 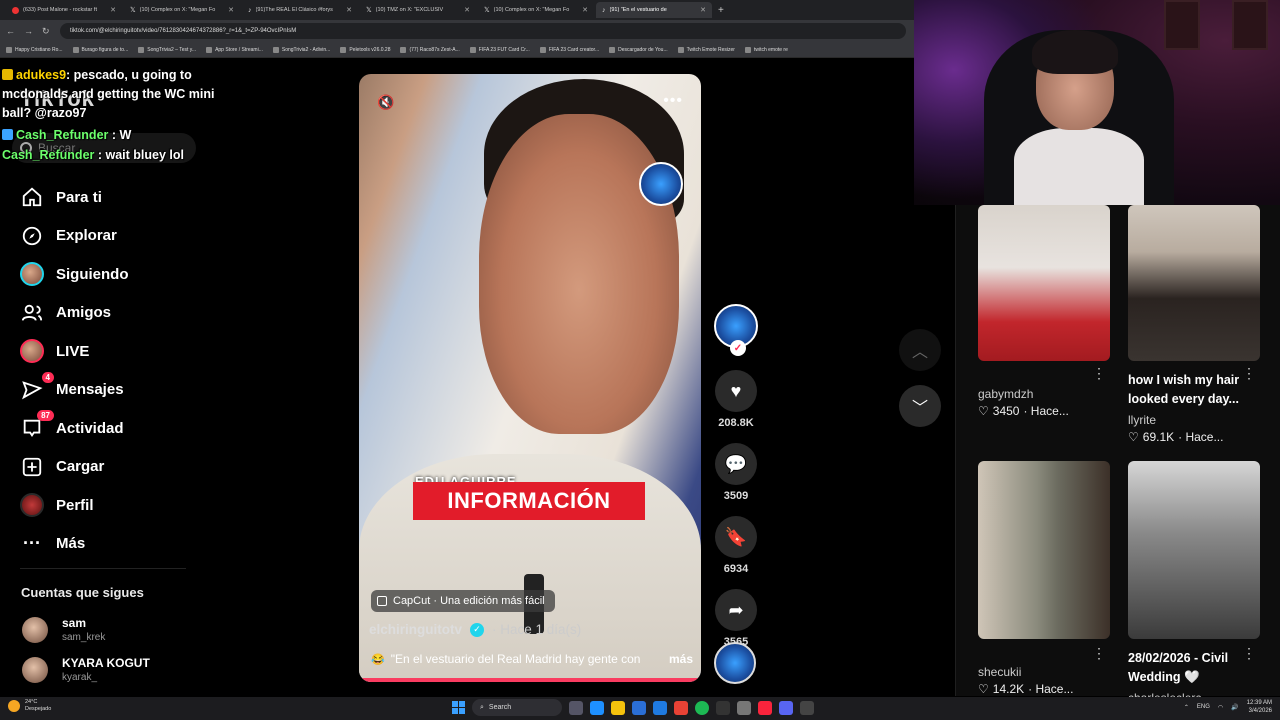 What do you see at coordinates (120, 390) in the screenshot?
I see `sidebar-item-mensajes: 4 Mensajes` at bounding box center [120, 390].